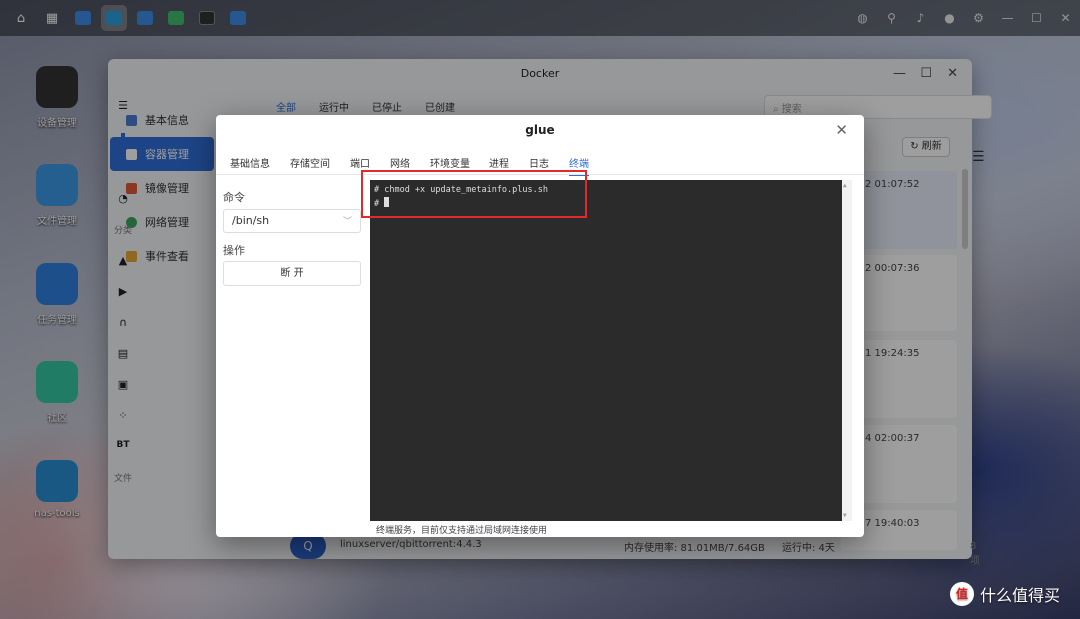 The width and height of the screenshot is (1080, 619). What do you see at coordinates (540, 130) in the screenshot?
I see `modal-title: glue` at bounding box center [540, 130].